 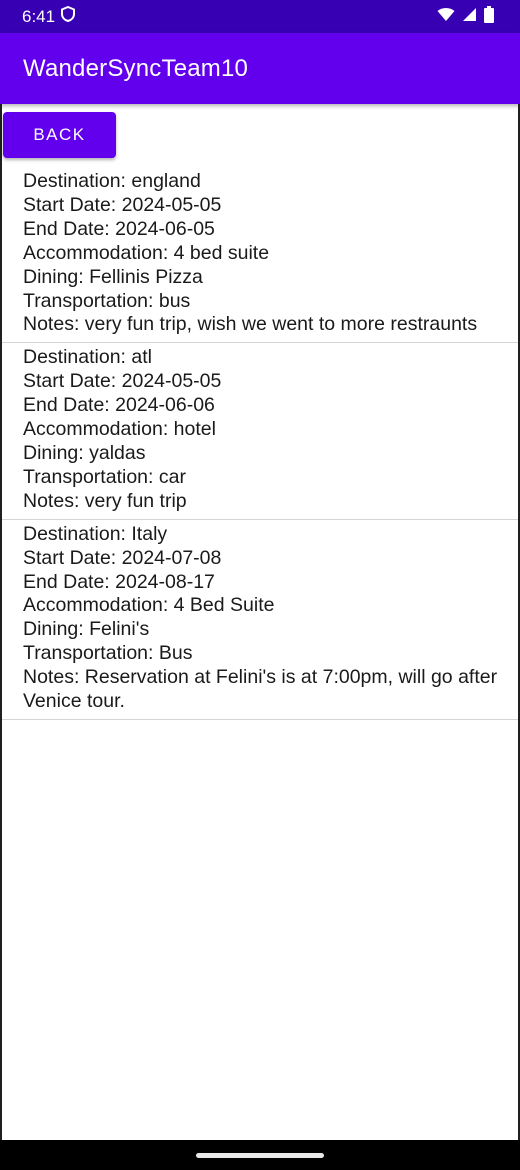 What do you see at coordinates (68, 16) in the screenshot?
I see `shield-icon` at bounding box center [68, 16].